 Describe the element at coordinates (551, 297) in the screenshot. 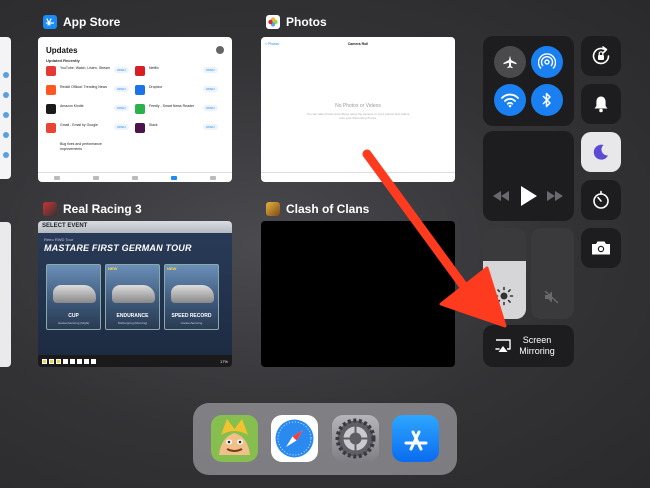

I see `speaker-muted-icon` at that location.